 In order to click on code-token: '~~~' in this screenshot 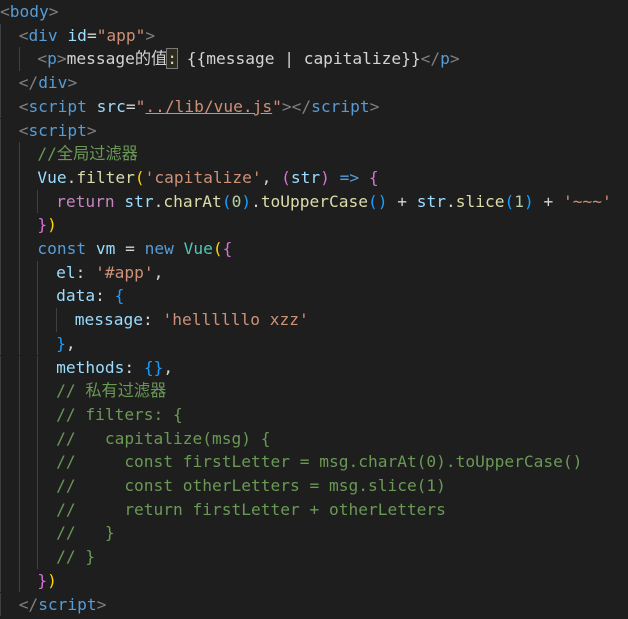, I will do `click(587, 201)`.